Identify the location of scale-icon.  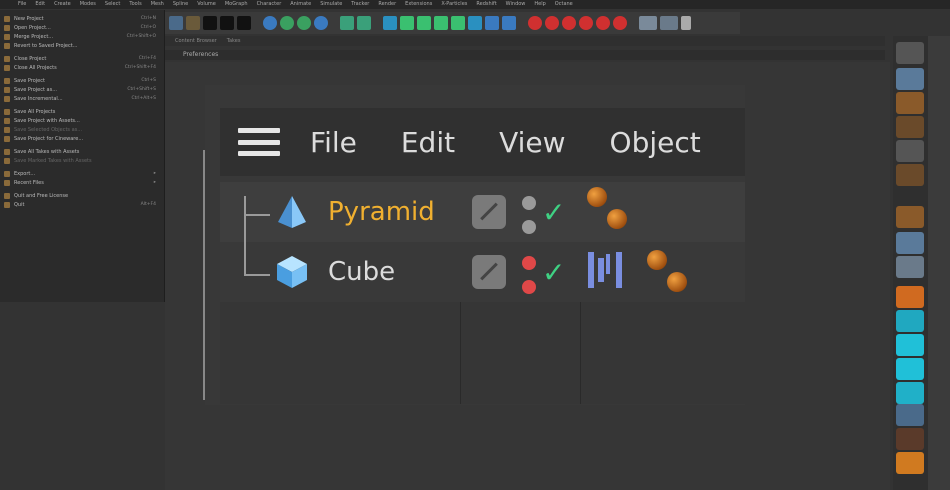
(287, 23).